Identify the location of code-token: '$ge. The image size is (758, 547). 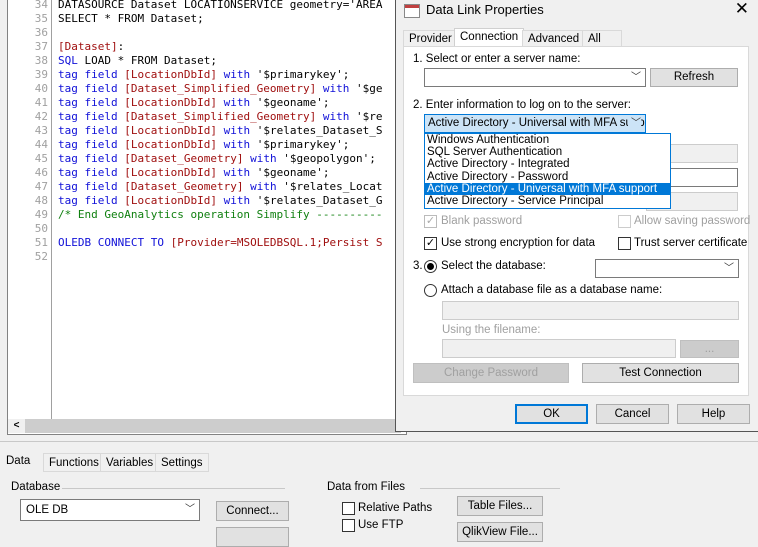
(369, 88).